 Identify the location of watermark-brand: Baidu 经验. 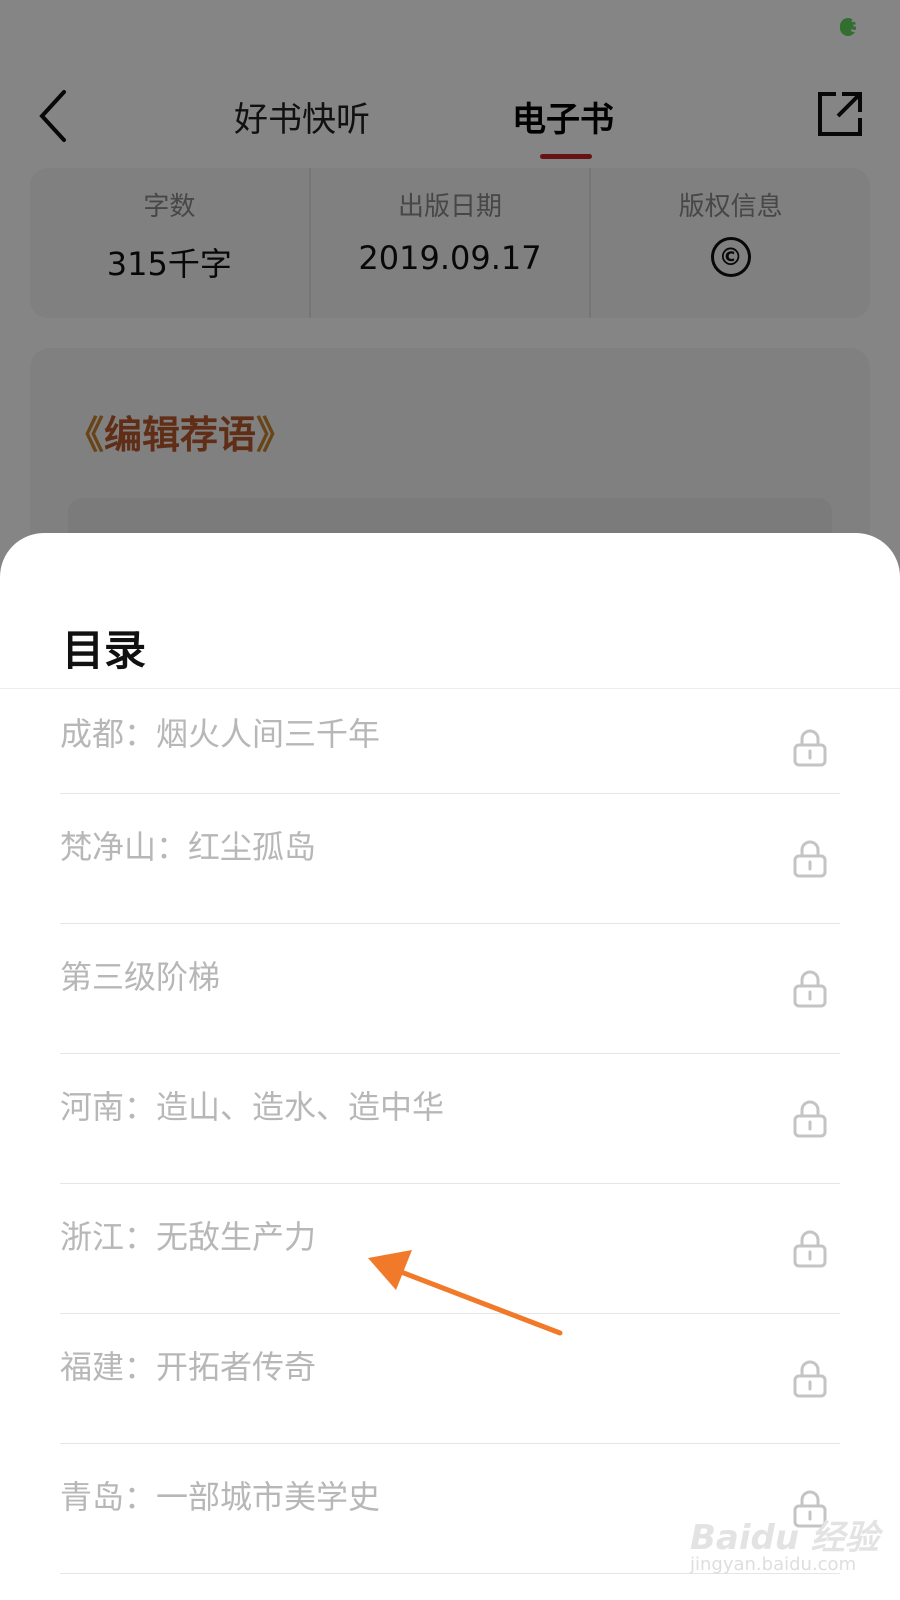
(784, 1538).